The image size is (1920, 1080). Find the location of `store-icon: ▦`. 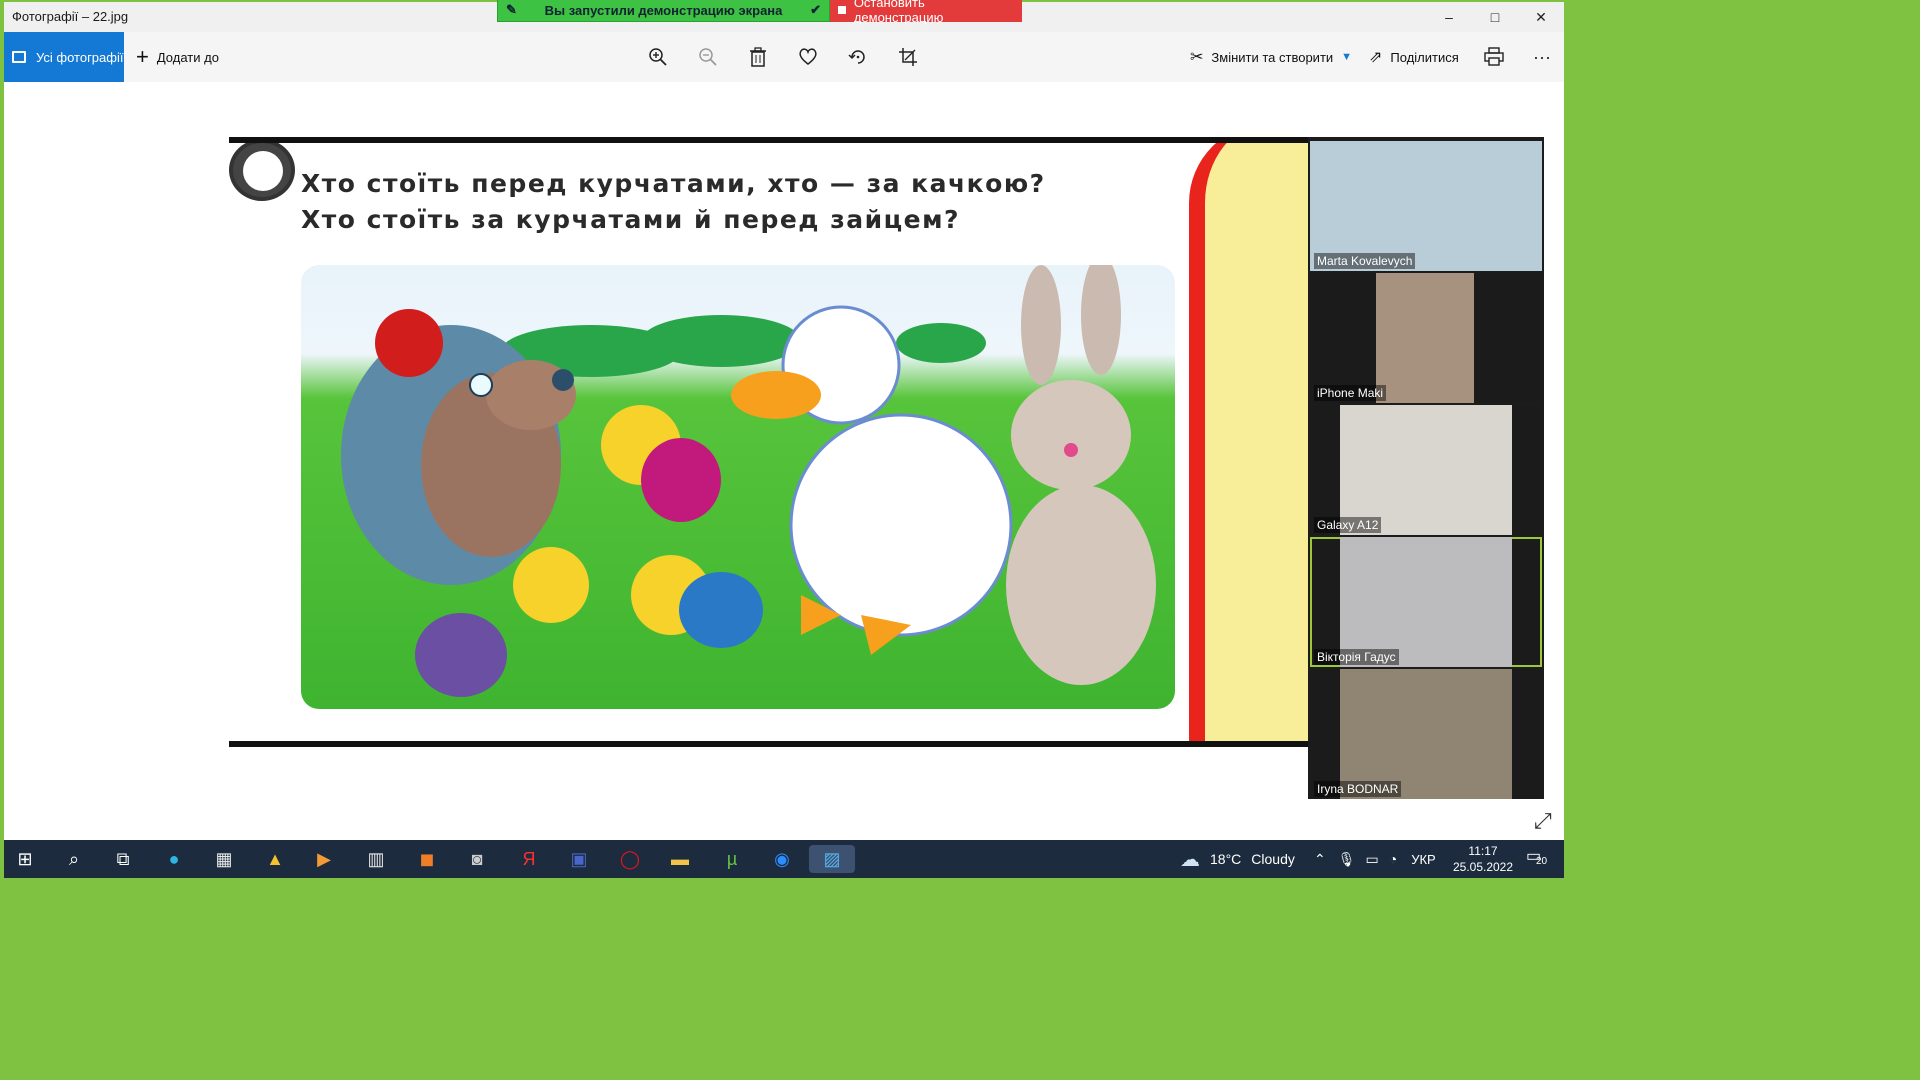

store-icon: ▦ is located at coordinates (224, 859).